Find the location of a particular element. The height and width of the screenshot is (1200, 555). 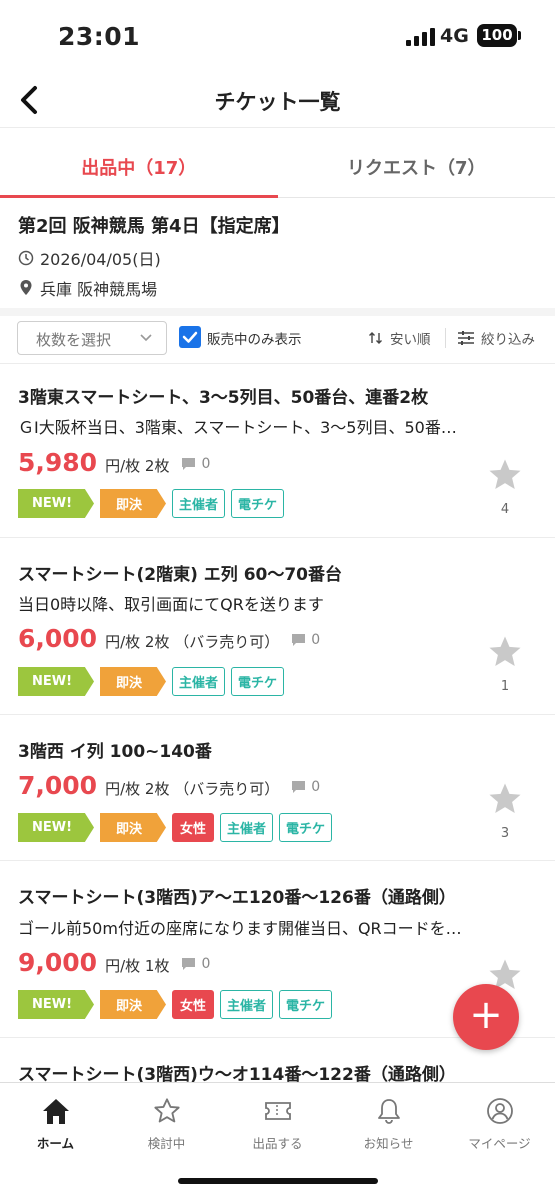

nav-considering: 検討中 is located at coordinates (166, 1124).